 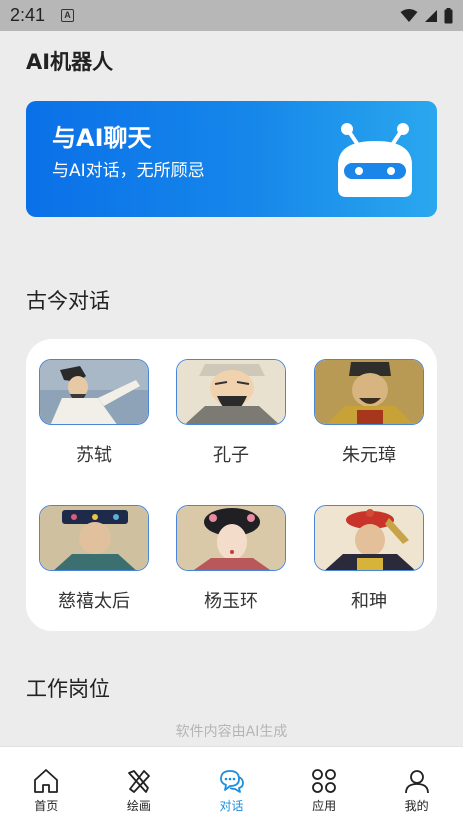 What do you see at coordinates (375, 160) in the screenshot?
I see `robot-icon` at bounding box center [375, 160].